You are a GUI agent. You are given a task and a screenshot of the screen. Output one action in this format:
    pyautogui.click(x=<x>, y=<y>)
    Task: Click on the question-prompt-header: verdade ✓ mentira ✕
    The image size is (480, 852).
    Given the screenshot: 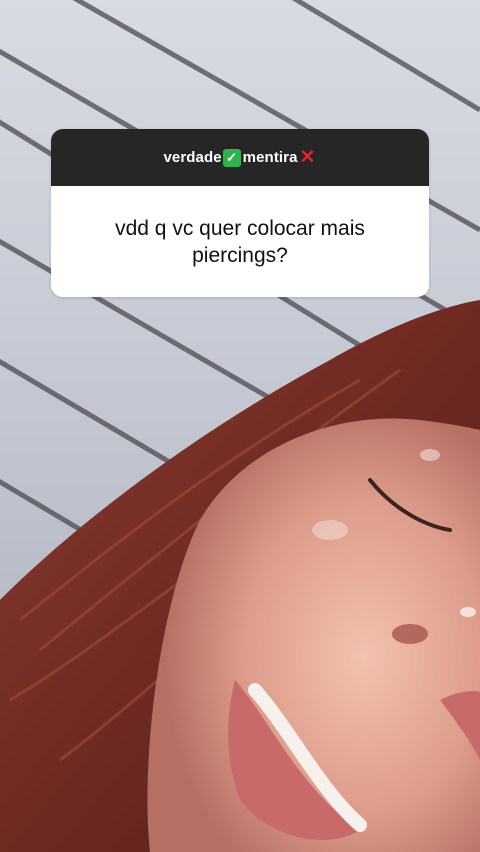 What is the action you would take?
    pyautogui.click(x=240, y=157)
    